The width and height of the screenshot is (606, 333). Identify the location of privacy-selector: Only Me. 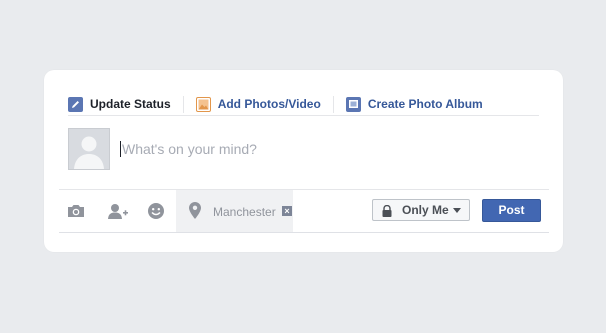
(421, 210).